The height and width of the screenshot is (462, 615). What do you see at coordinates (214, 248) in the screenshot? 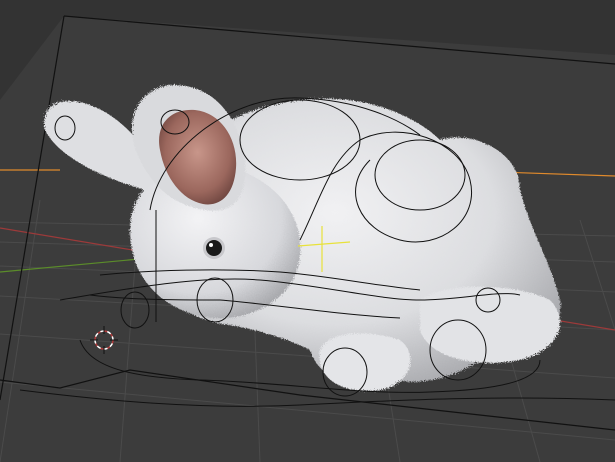
I see `rabbit-eye-iris` at bounding box center [214, 248].